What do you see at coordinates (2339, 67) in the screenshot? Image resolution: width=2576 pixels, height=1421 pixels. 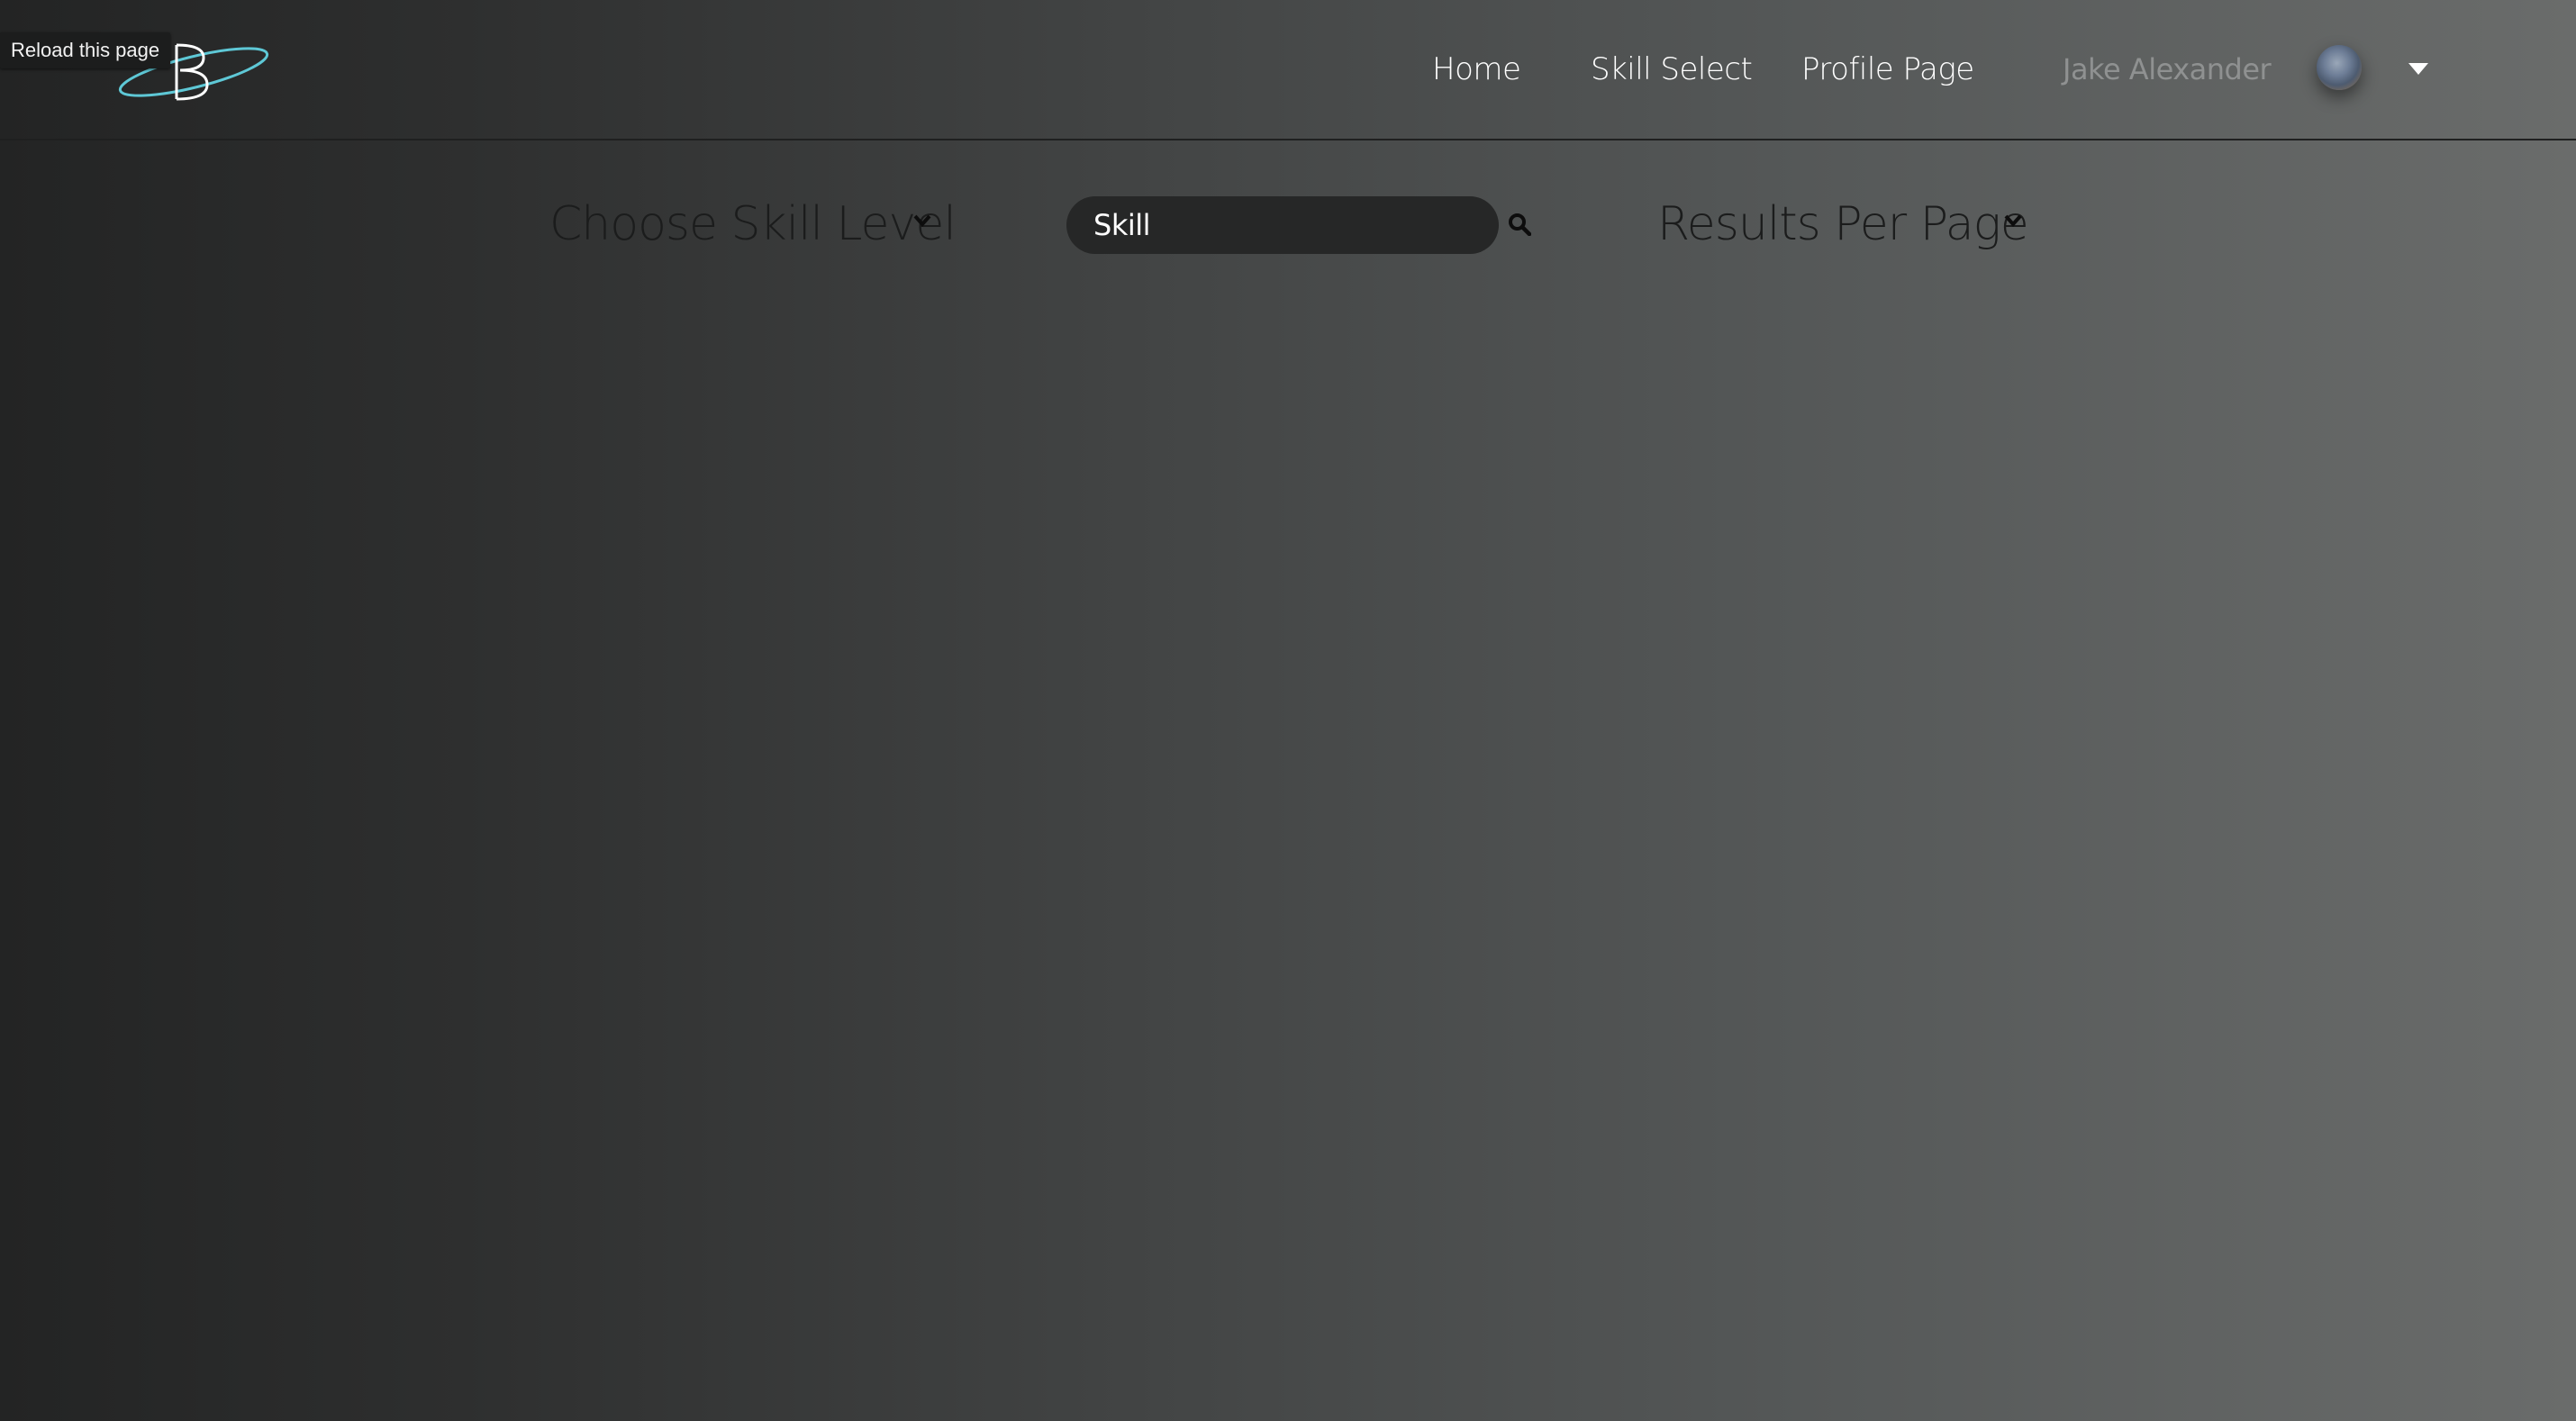 I see `user-avatar` at bounding box center [2339, 67].